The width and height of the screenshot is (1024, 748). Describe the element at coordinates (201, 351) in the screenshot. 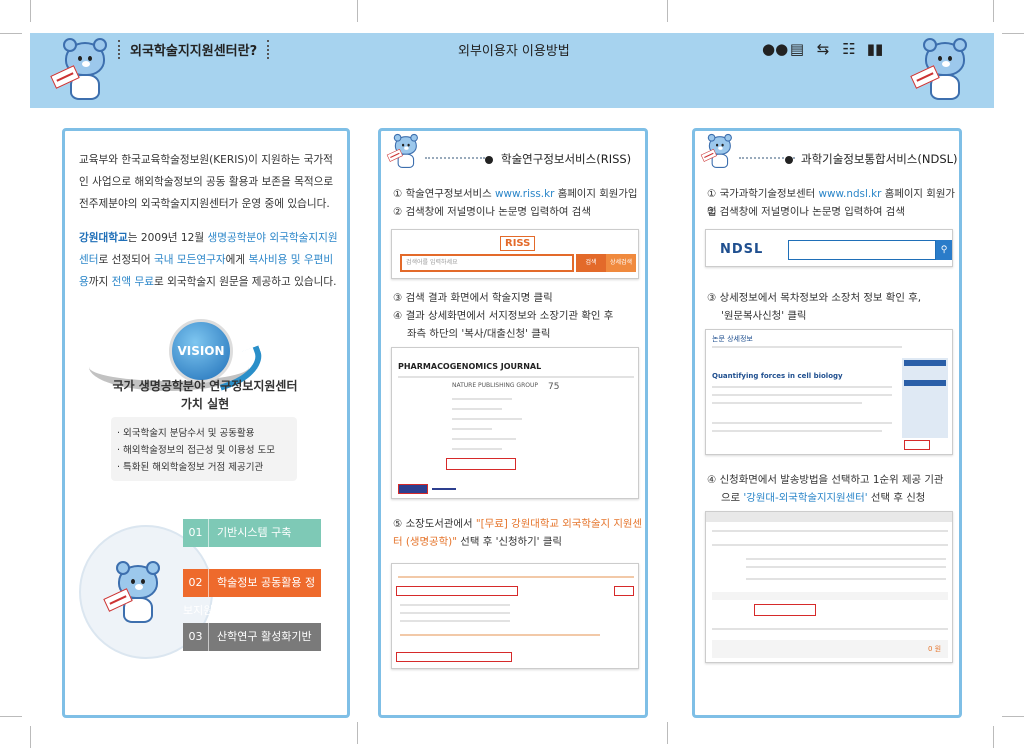

I see `vision-badge: VISION` at that location.